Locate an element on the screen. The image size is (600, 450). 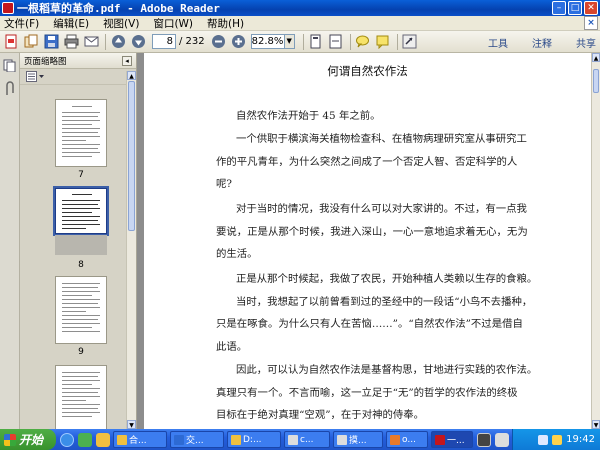
maximize-button: □ is located at coordinates (575, 8).